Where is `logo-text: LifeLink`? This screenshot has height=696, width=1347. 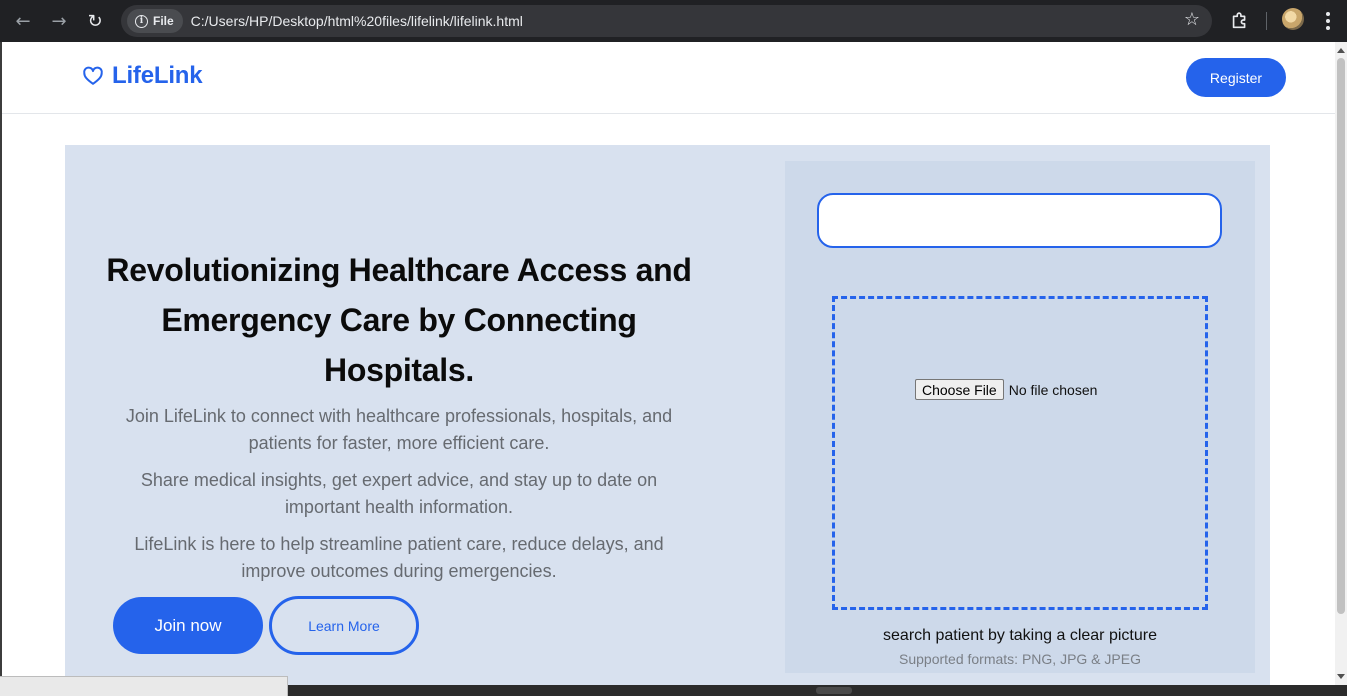 logo-text: LifeLink is located at coordinates (157, 75).